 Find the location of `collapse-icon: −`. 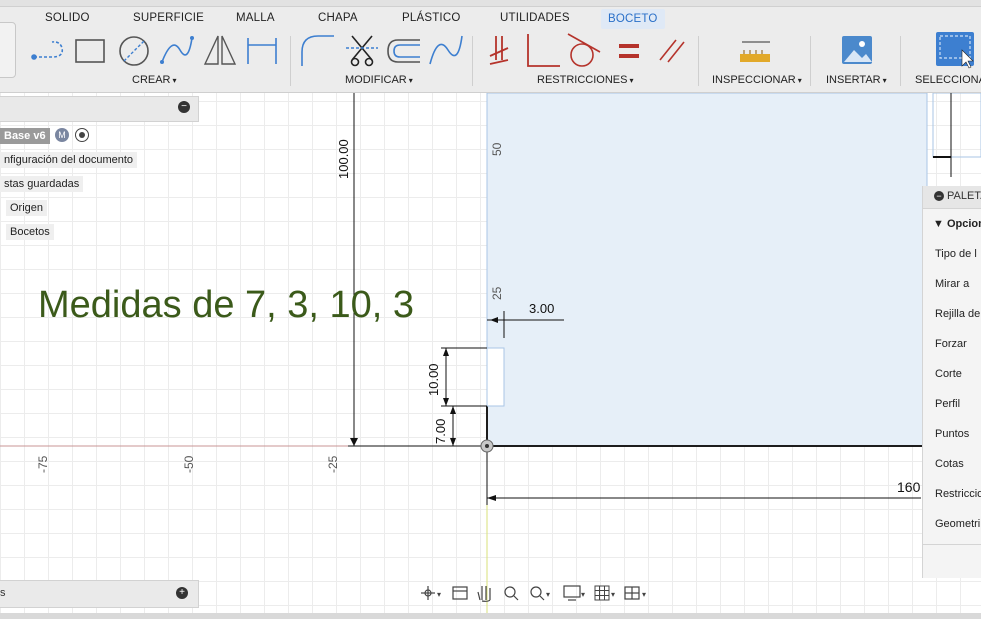

collapse-icon: − is located at coordinates (184, 107).